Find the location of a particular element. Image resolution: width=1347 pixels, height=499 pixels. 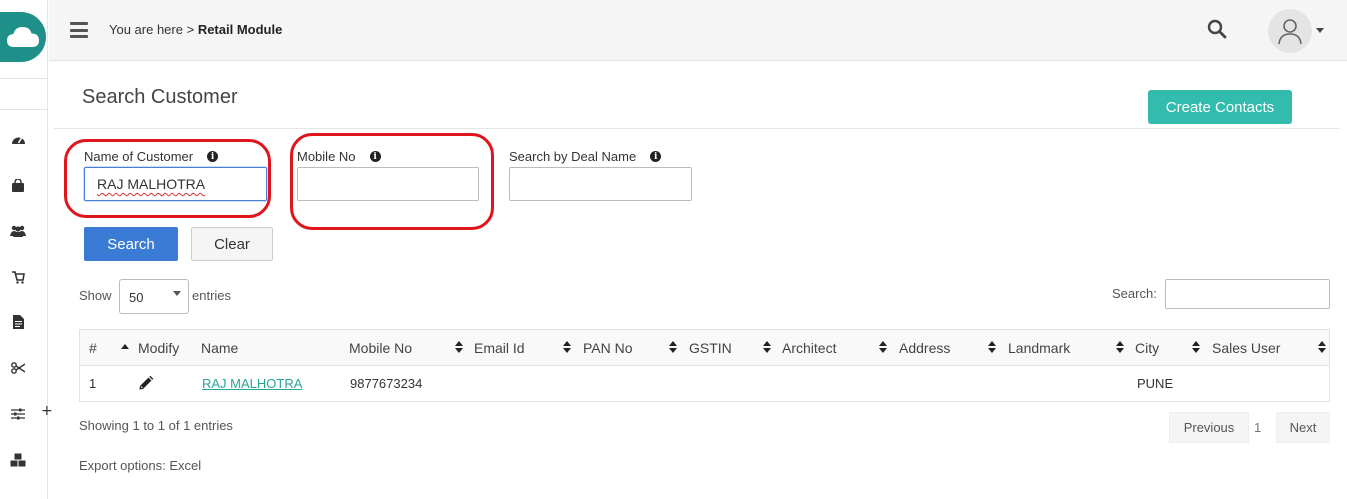

next-button: Next is located at coordinates (1303, 427).